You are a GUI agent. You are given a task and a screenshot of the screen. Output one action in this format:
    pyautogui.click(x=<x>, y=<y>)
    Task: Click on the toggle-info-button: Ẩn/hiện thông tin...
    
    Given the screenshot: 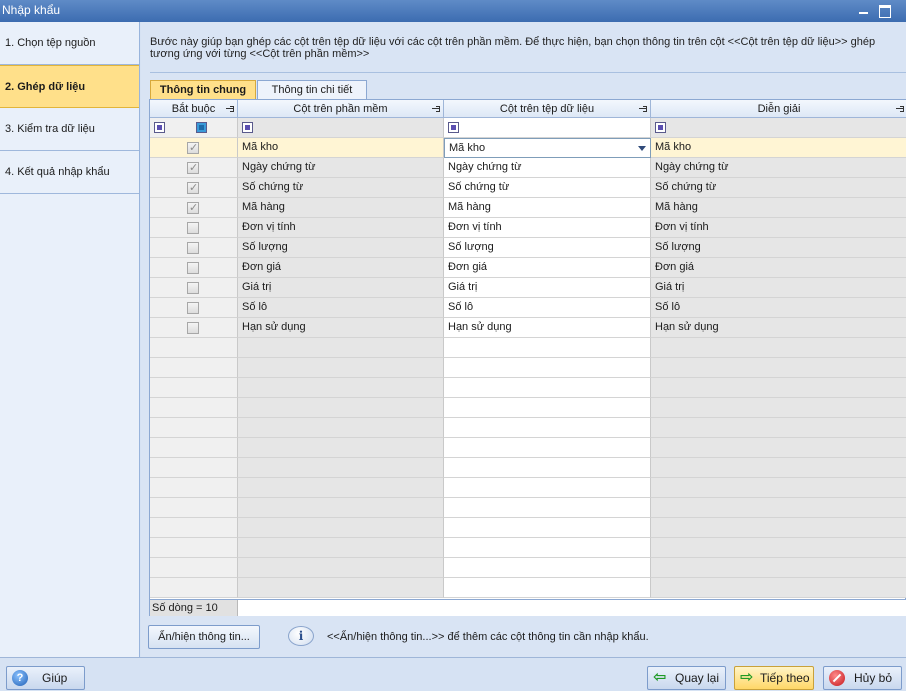 What is the action you would take?
    pyautogui.click(x=204, y=637)
    